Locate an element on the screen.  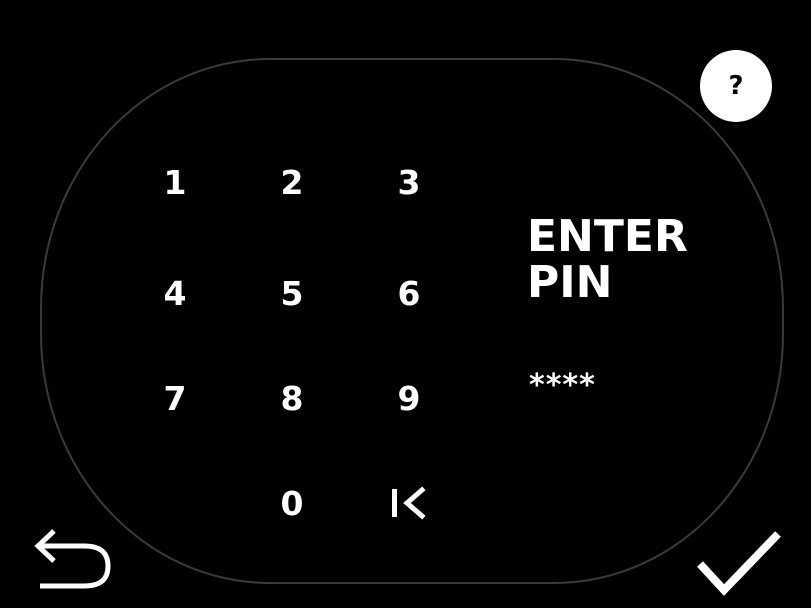
backspace-button is located at coordinates (409, 503).